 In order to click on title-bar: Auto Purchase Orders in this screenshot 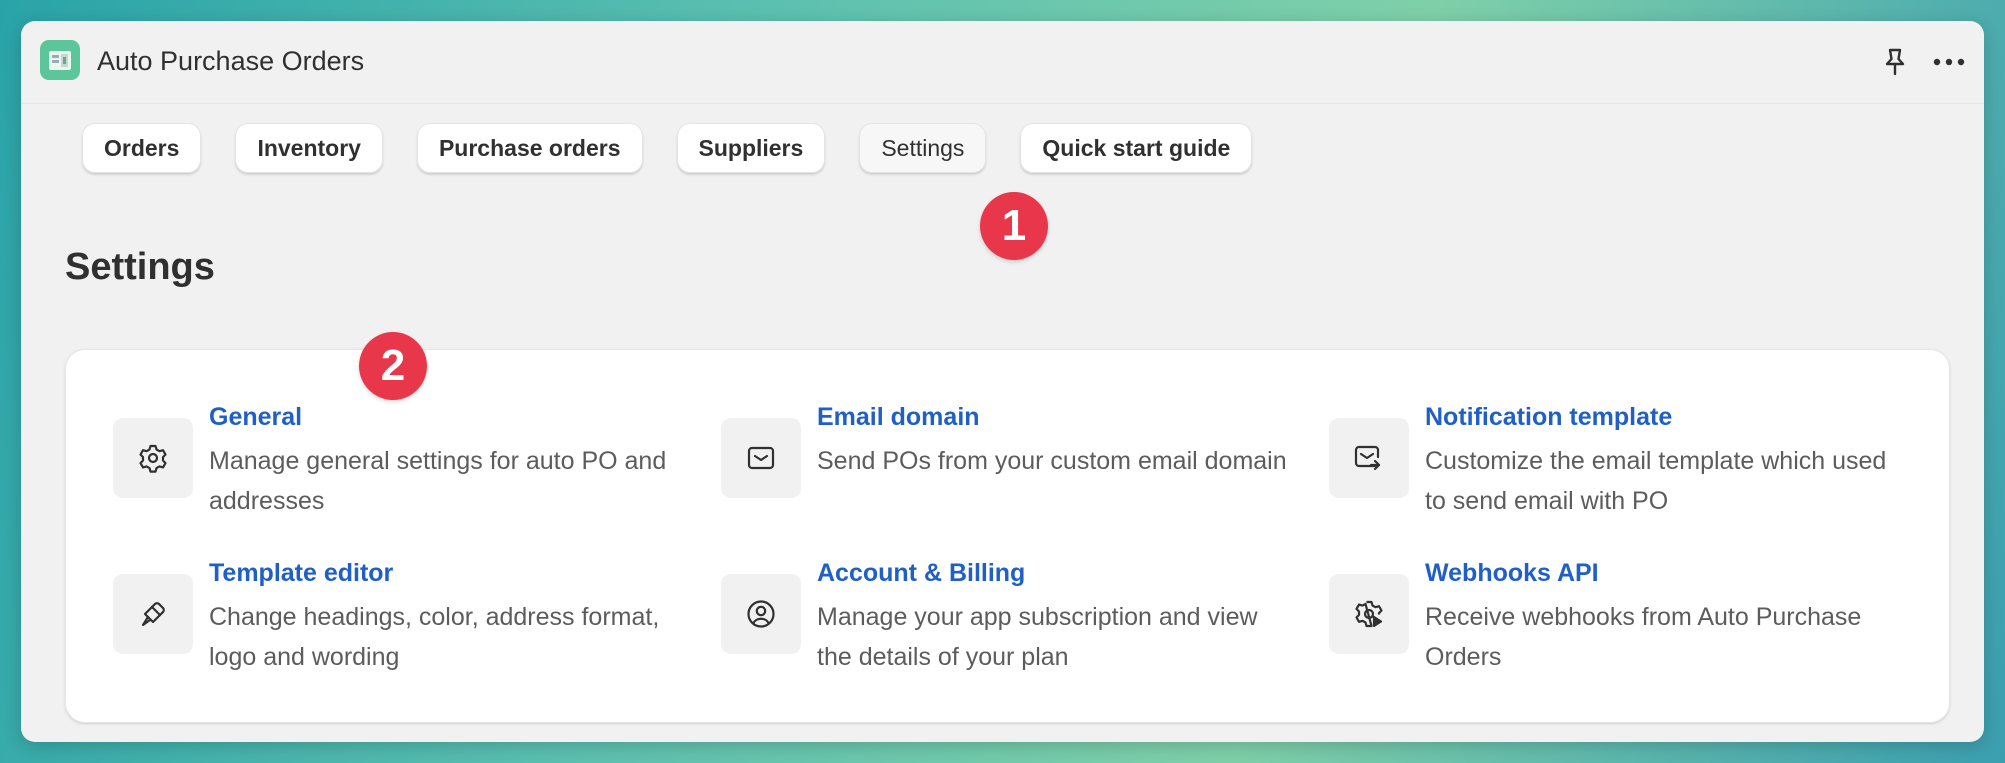, I will do `click(1002, 62)`.